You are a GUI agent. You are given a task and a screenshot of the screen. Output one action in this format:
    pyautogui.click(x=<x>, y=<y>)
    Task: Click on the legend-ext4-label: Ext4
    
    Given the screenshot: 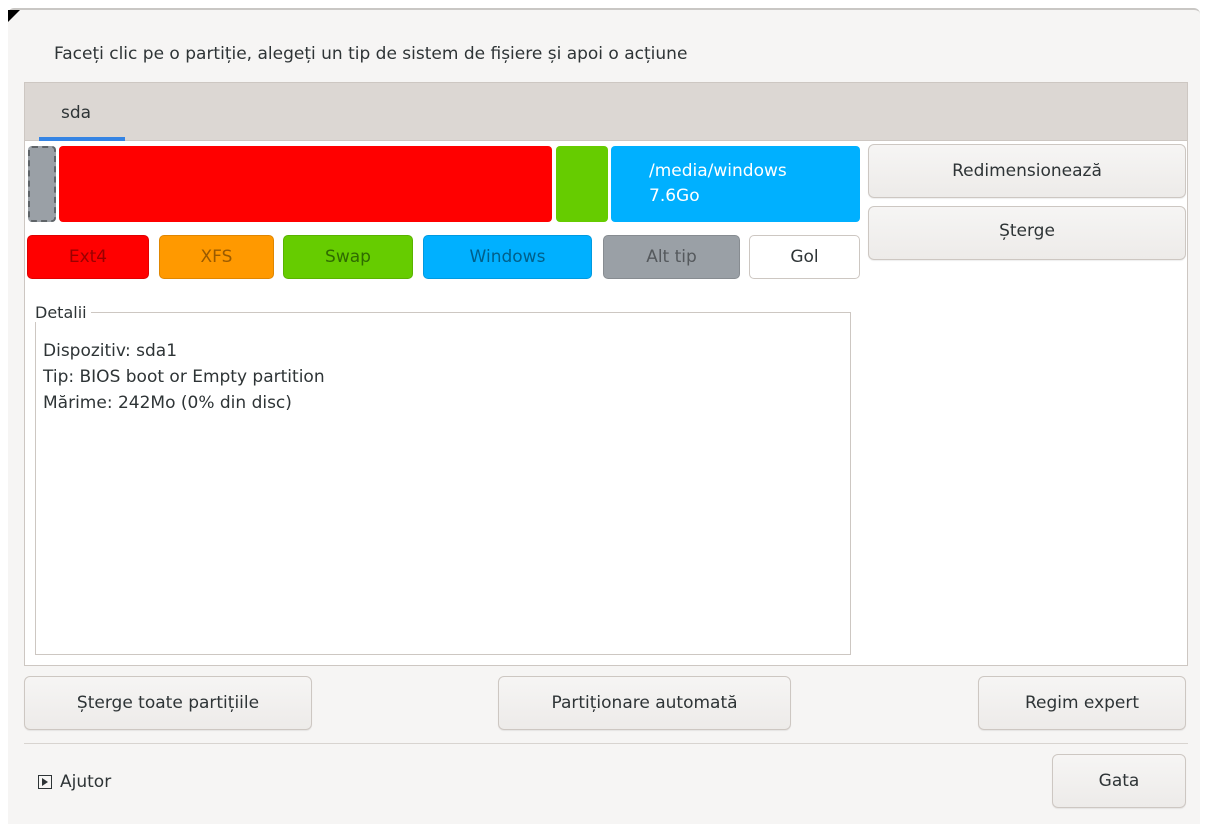 What is the action you would take?
    pyautogui.click(x=88, y=257)
    